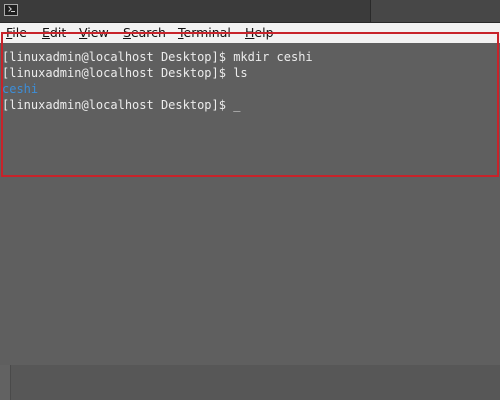 This screenshot has height=400, width=500. I want to click on title-bar, so click(250, 11).